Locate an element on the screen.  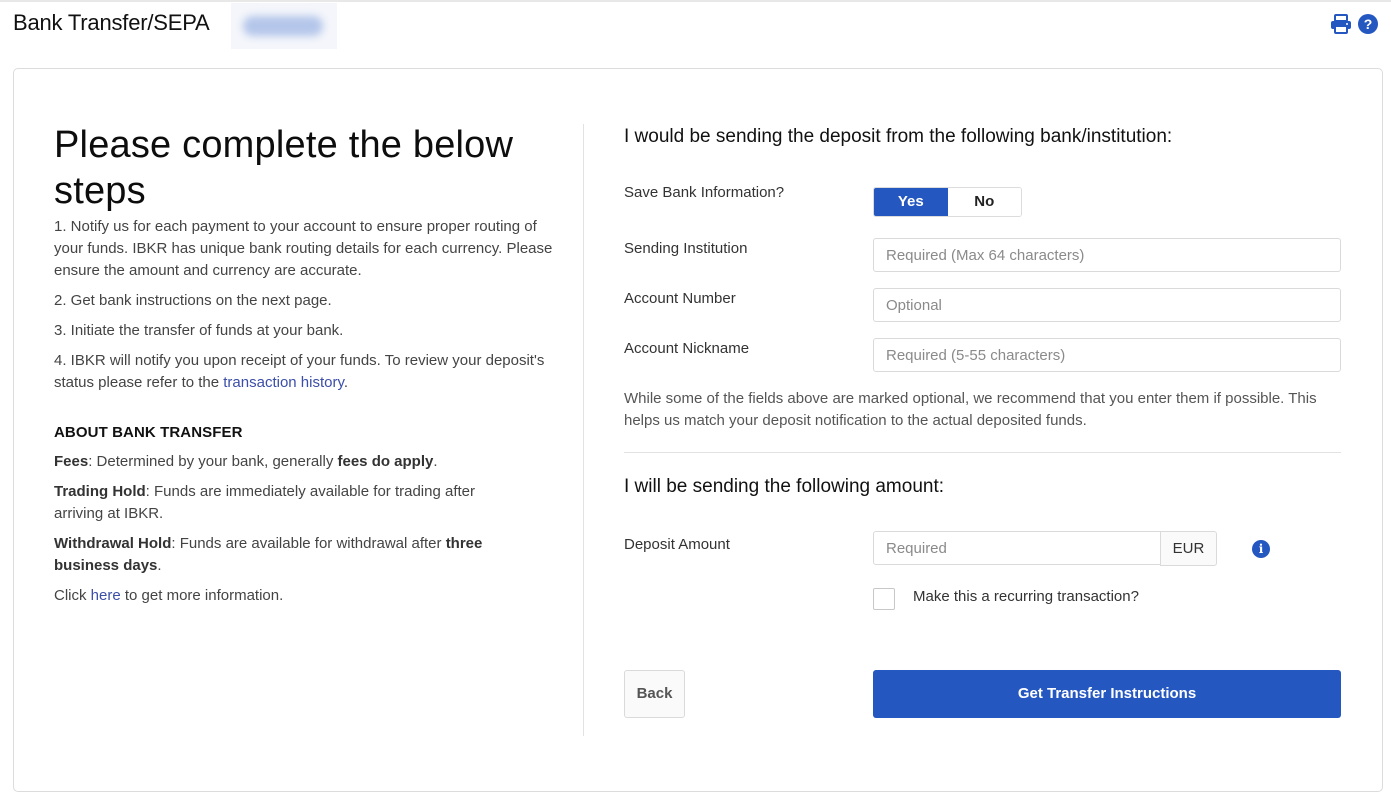
fees-suffix: . is located at coordinates (435, 461).